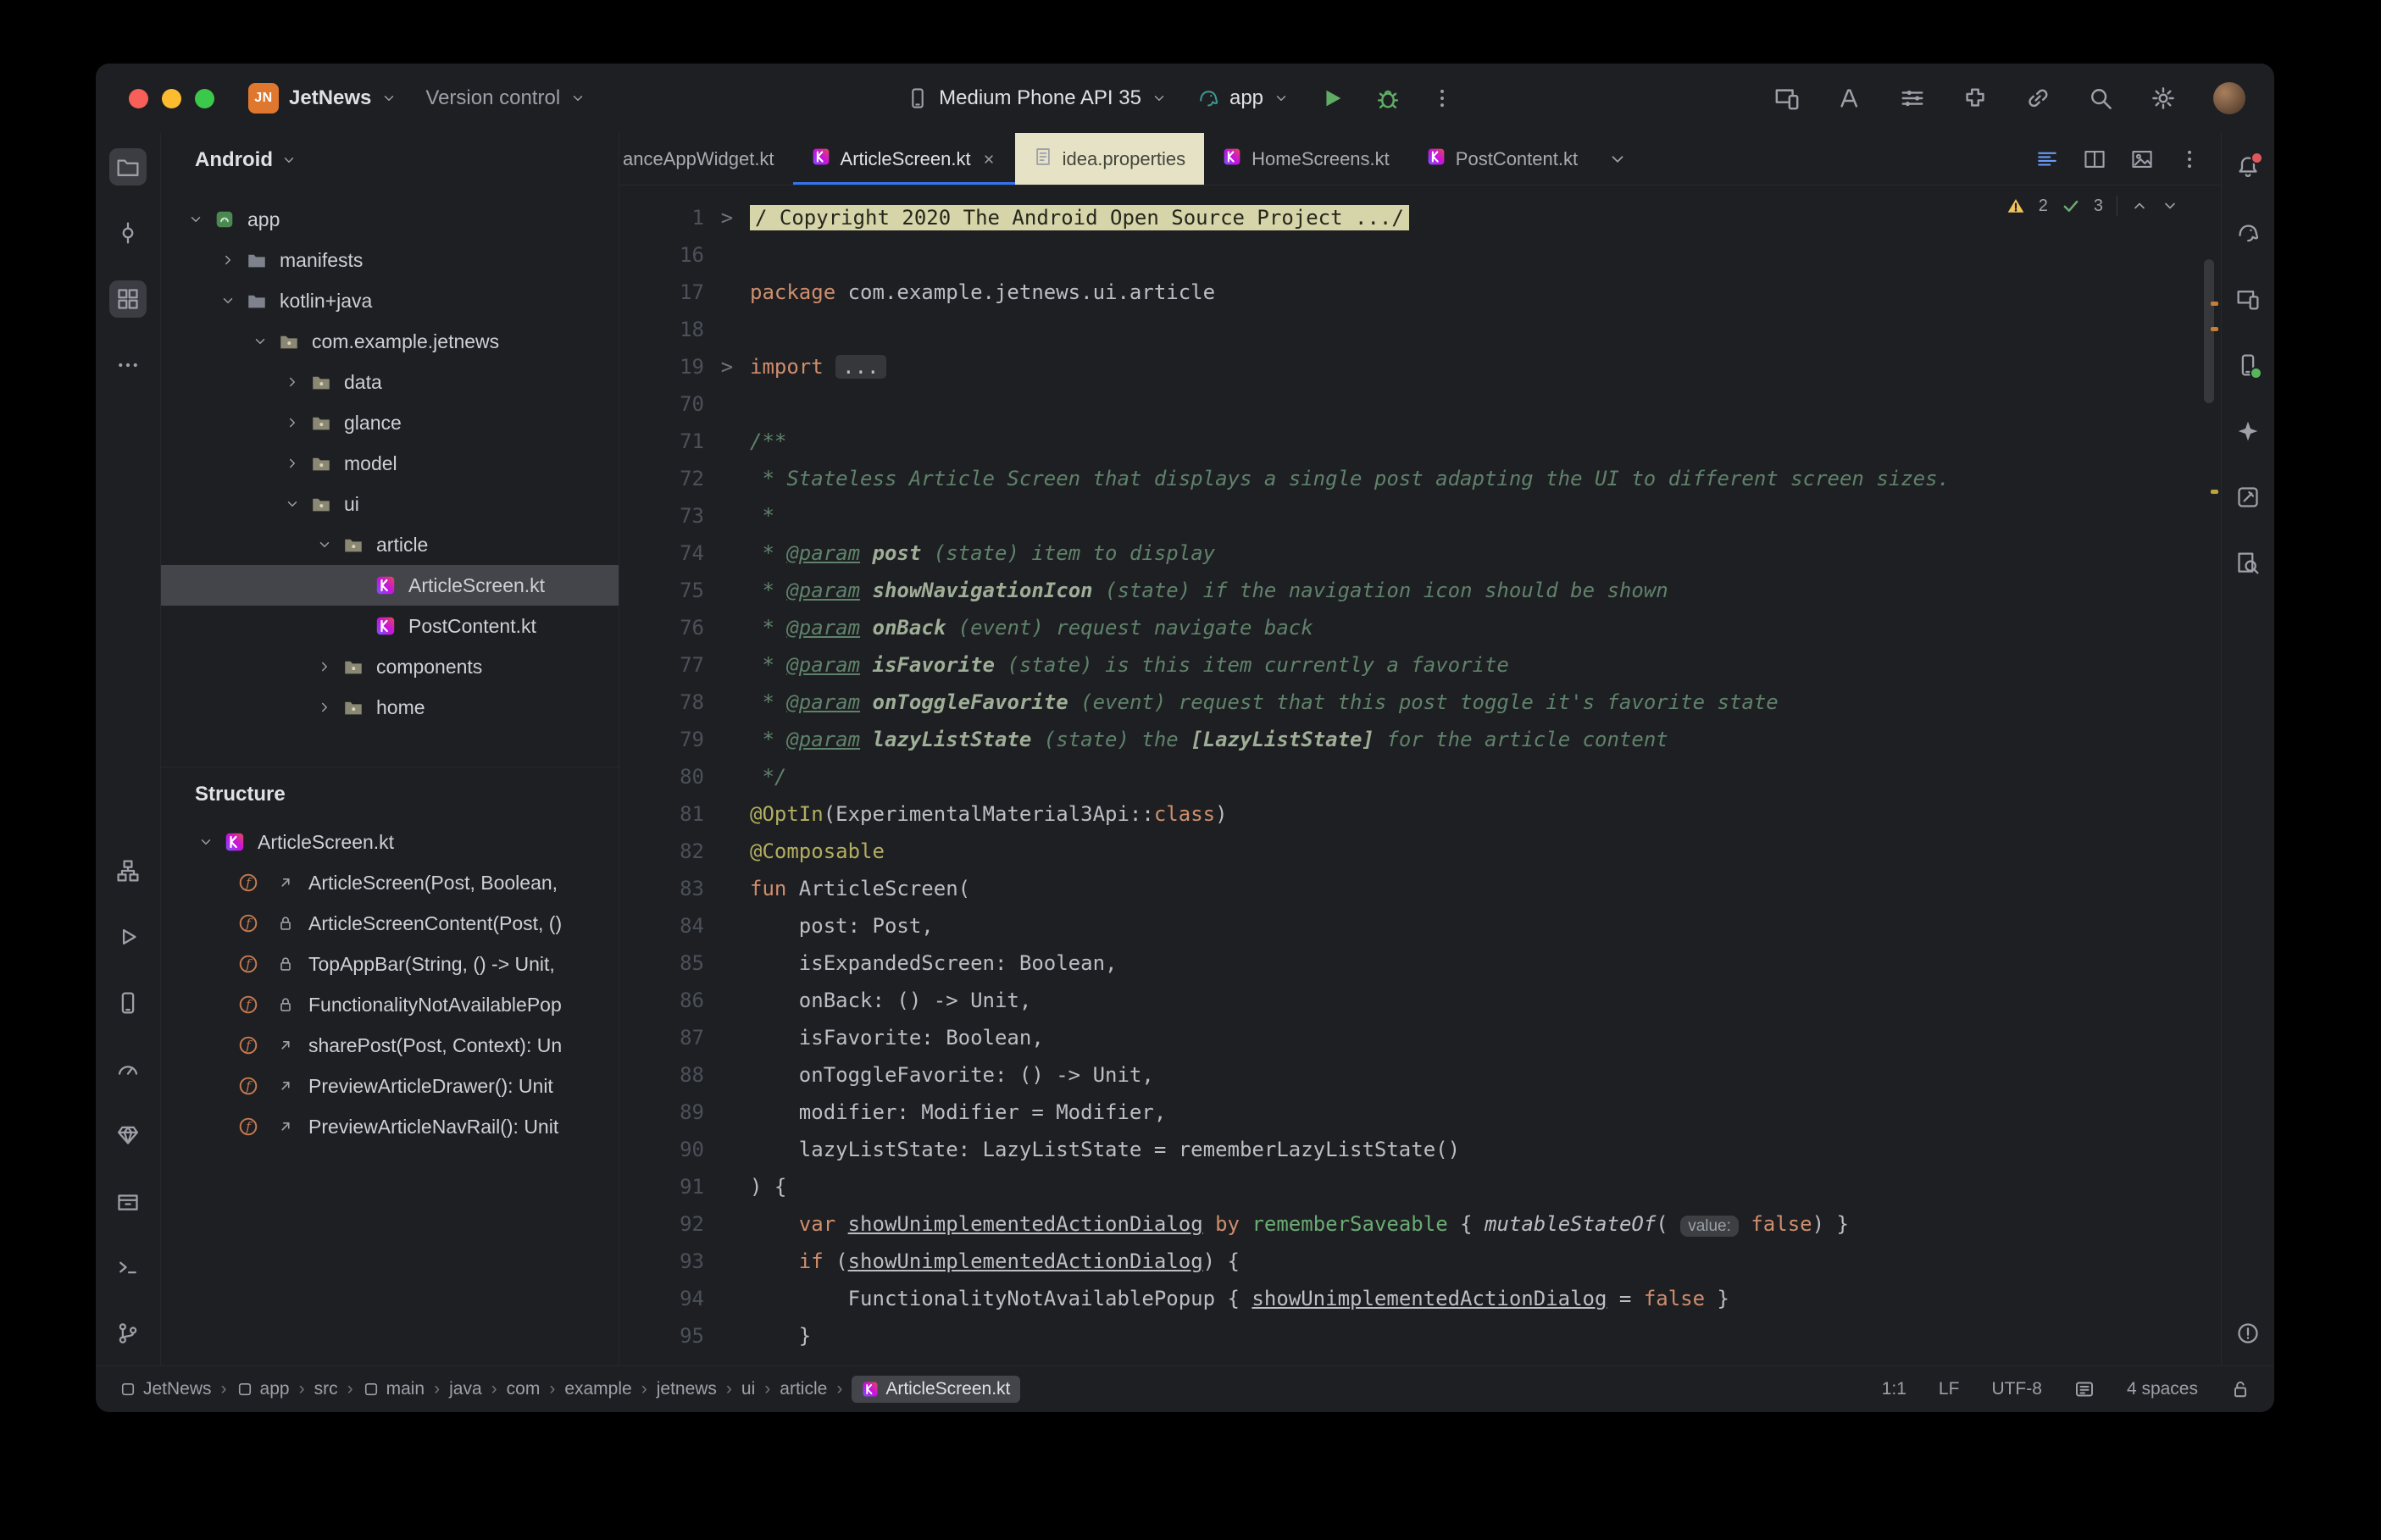 Image resolution: width=2381 pixels, height=1540 pixels. I want to click on breadcrumb-com: com, so click(524, 1389).